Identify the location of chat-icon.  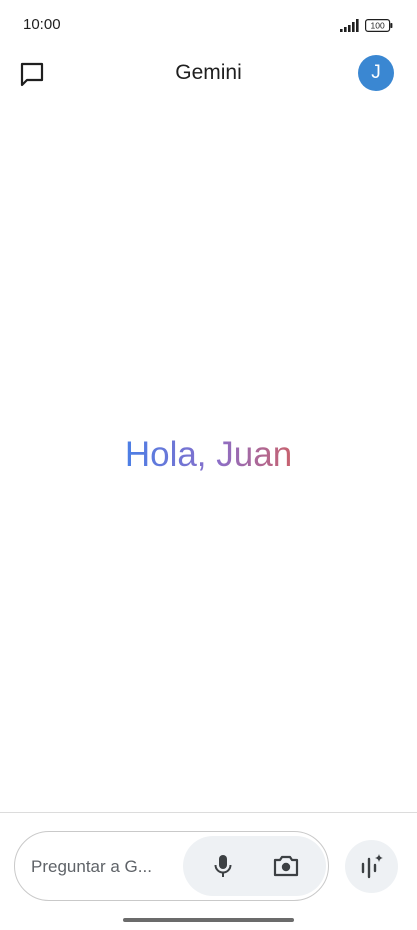
(32, 74).